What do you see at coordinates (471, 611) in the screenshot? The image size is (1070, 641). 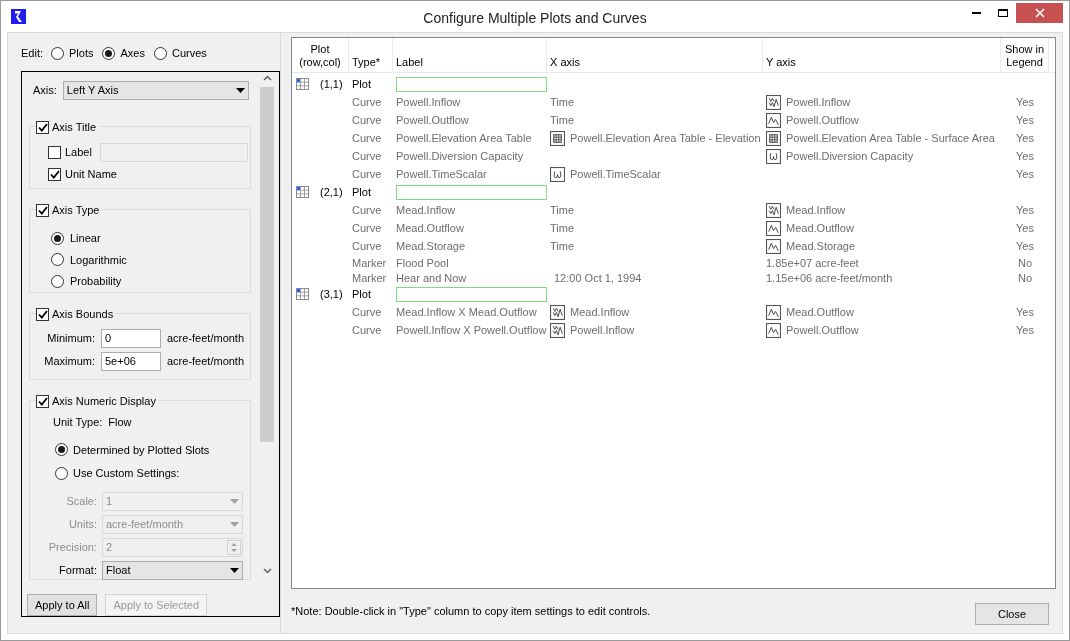 I see `note-text: *Note: Double-click in "Type" column to copy item settings to edit controls.` at bounding box center [471, 611].